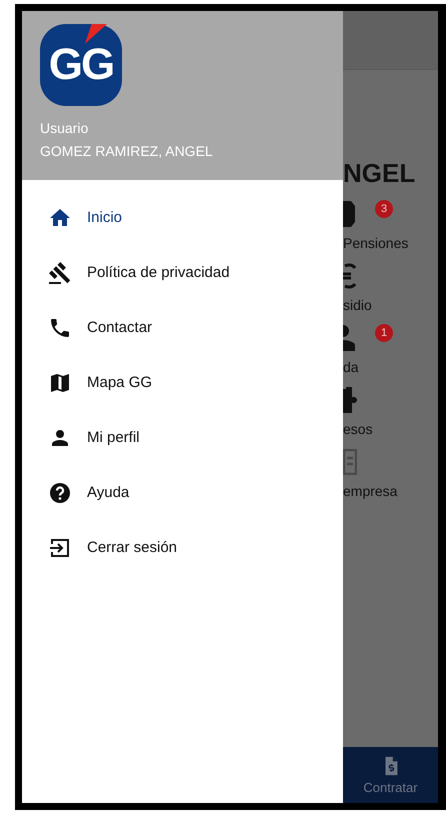 Image resolution: width=446 pixels, height=814 pixels. I want to click on menu-item: Política de privacidad, so click(182, 272).